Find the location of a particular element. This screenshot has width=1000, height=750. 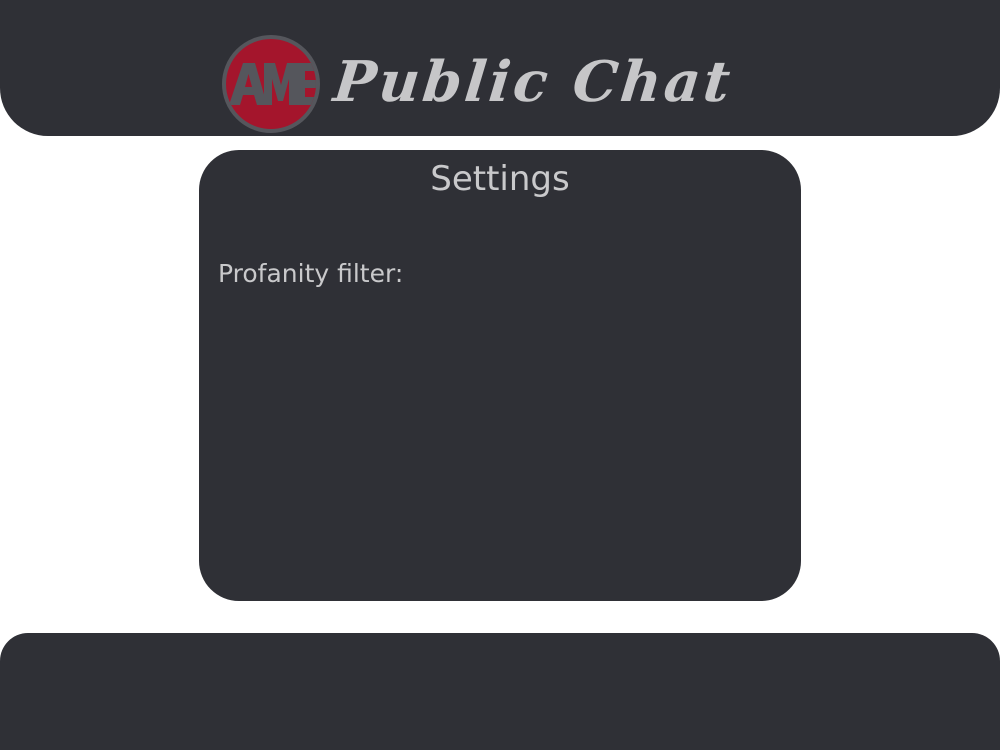

settings-title: Settings is located at coordinates (500, 179).